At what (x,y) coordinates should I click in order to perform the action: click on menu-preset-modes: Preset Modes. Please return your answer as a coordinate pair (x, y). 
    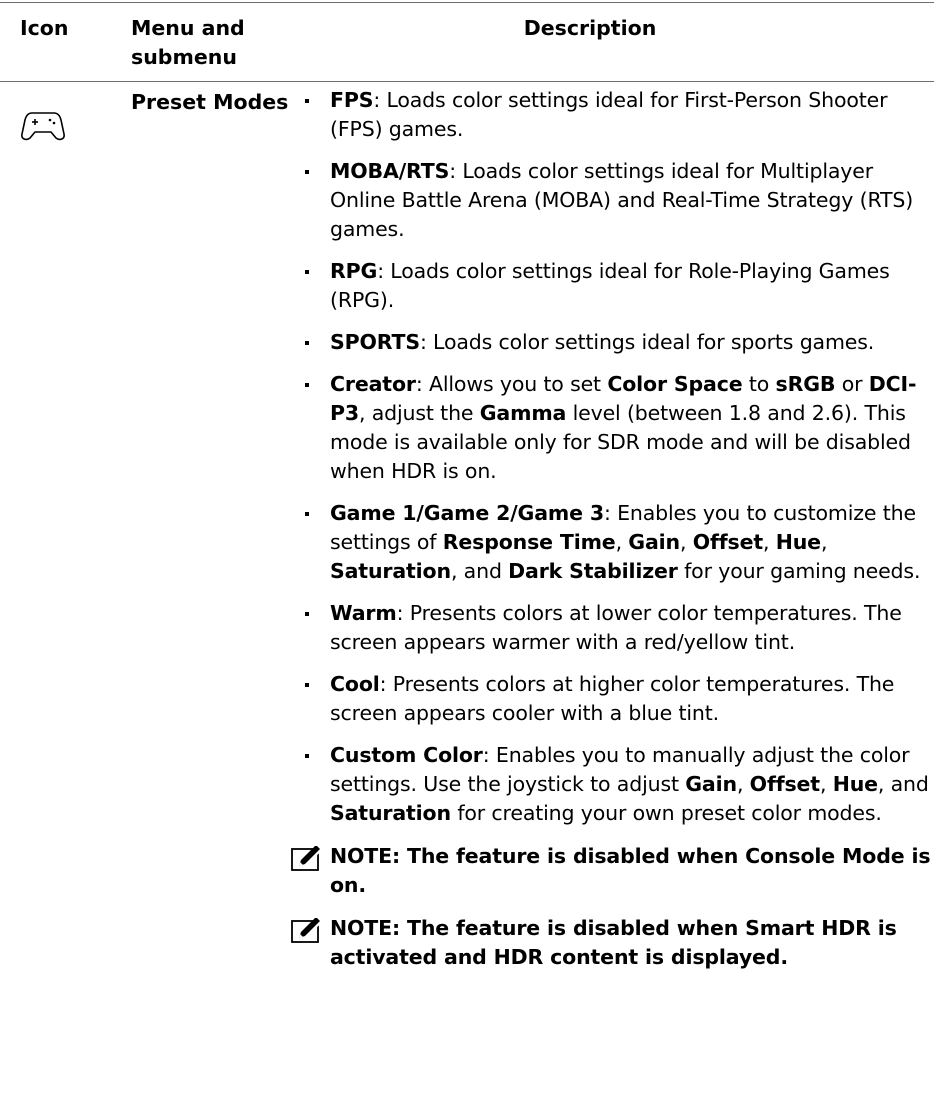
    Looking at the image, I should click on (210, 102).